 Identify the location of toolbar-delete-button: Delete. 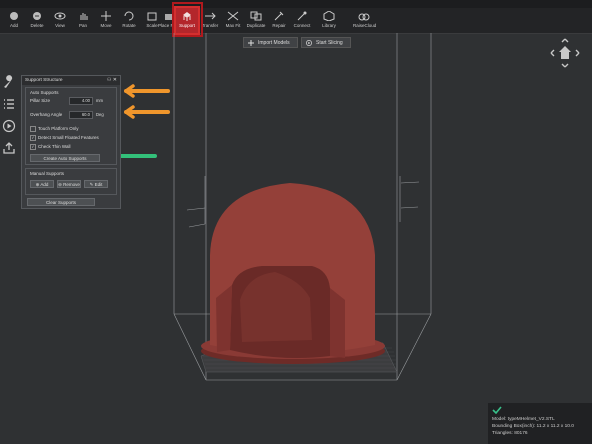
(37, 20).